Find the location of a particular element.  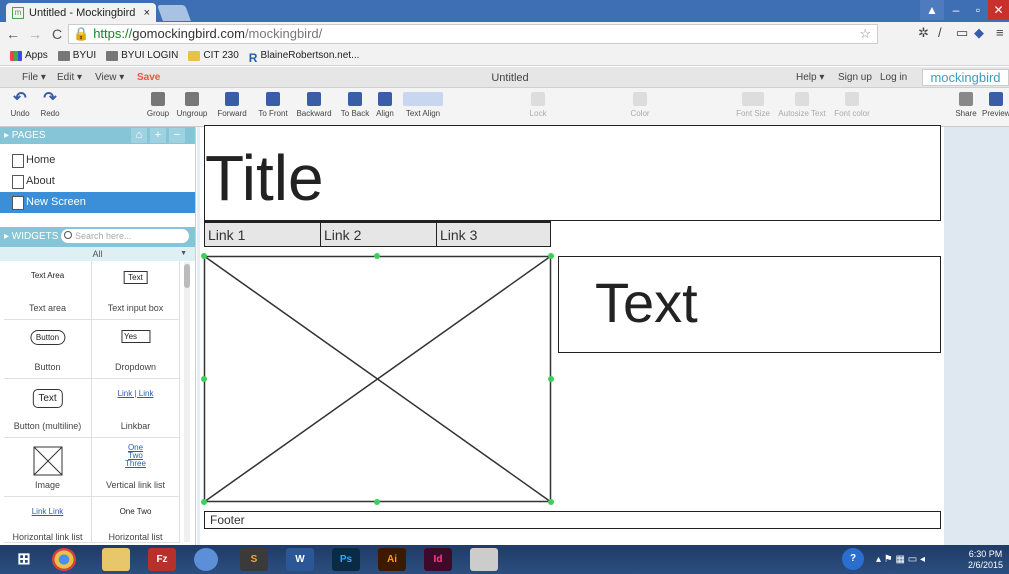

tray-icons: ▴ ⚑ ▦ ▭ ◂ is located at coordinates (921, 559).